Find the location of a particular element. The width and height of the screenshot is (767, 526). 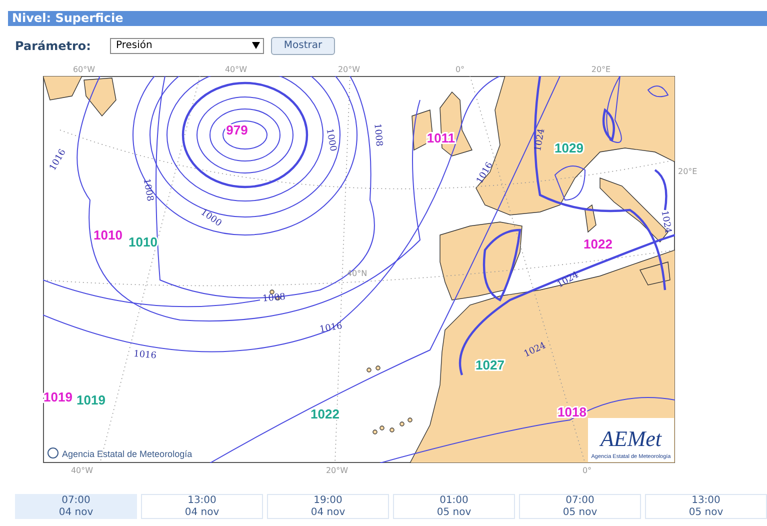

parameter-dropdown: Presión is located at coordinates (187, 46).